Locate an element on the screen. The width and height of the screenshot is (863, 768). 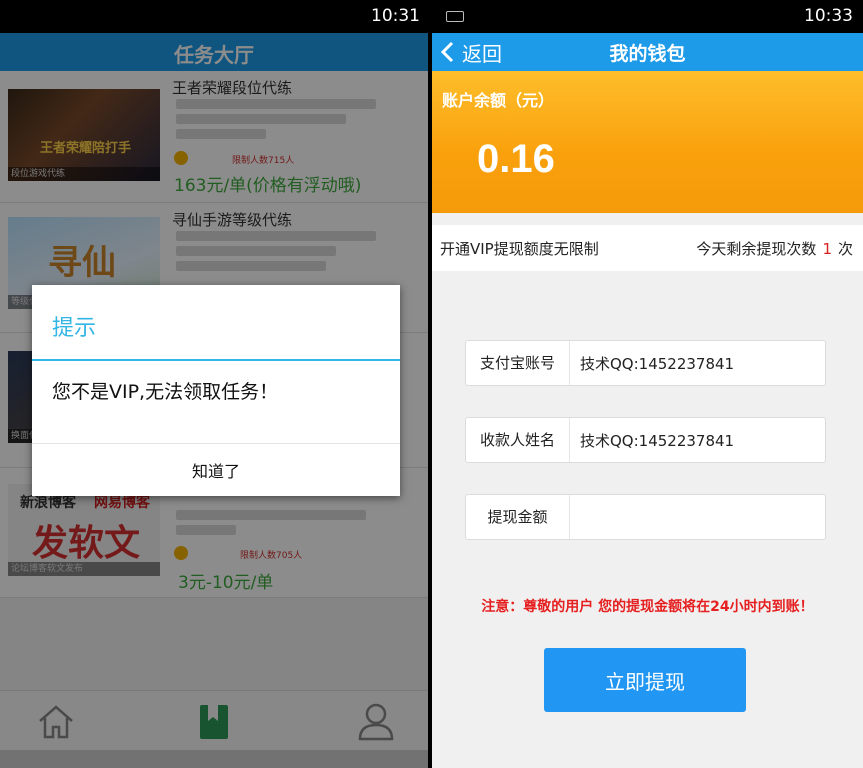
field-label: 提现金额 is located at coordinates (518, 517).